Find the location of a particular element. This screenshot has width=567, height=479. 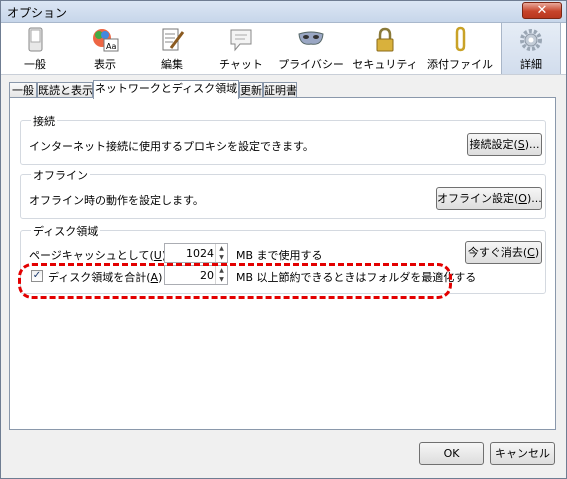

toolbar-item-general: 一般 is located at coordinates (35, 48).